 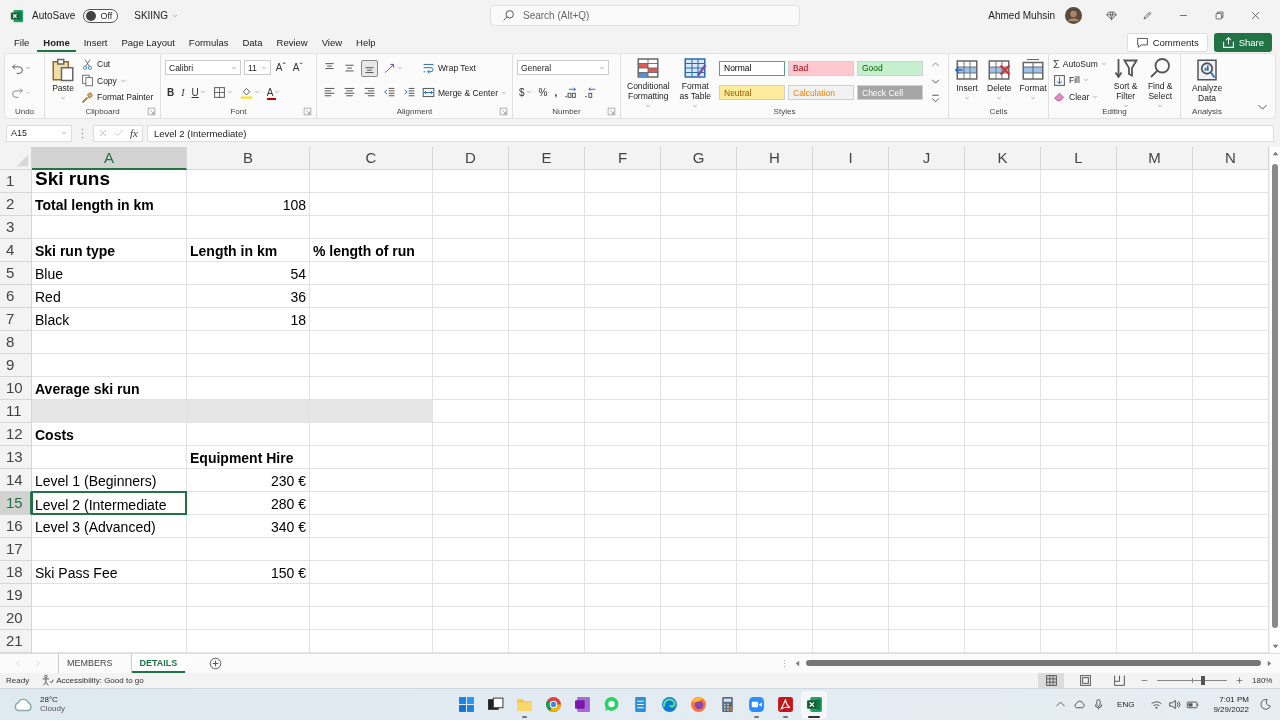 What do you see at coordinates (56, 42) in the screenshot?
I see `menu-tab: Home` at bounding box center [56, 42].